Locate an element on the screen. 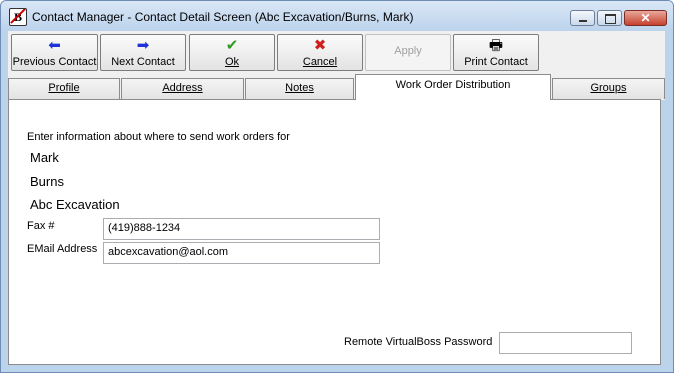 Image resolution: width=674 pixels, height=373 pixels. tab-groups-label: Groups is located at coordinates (608, 88).